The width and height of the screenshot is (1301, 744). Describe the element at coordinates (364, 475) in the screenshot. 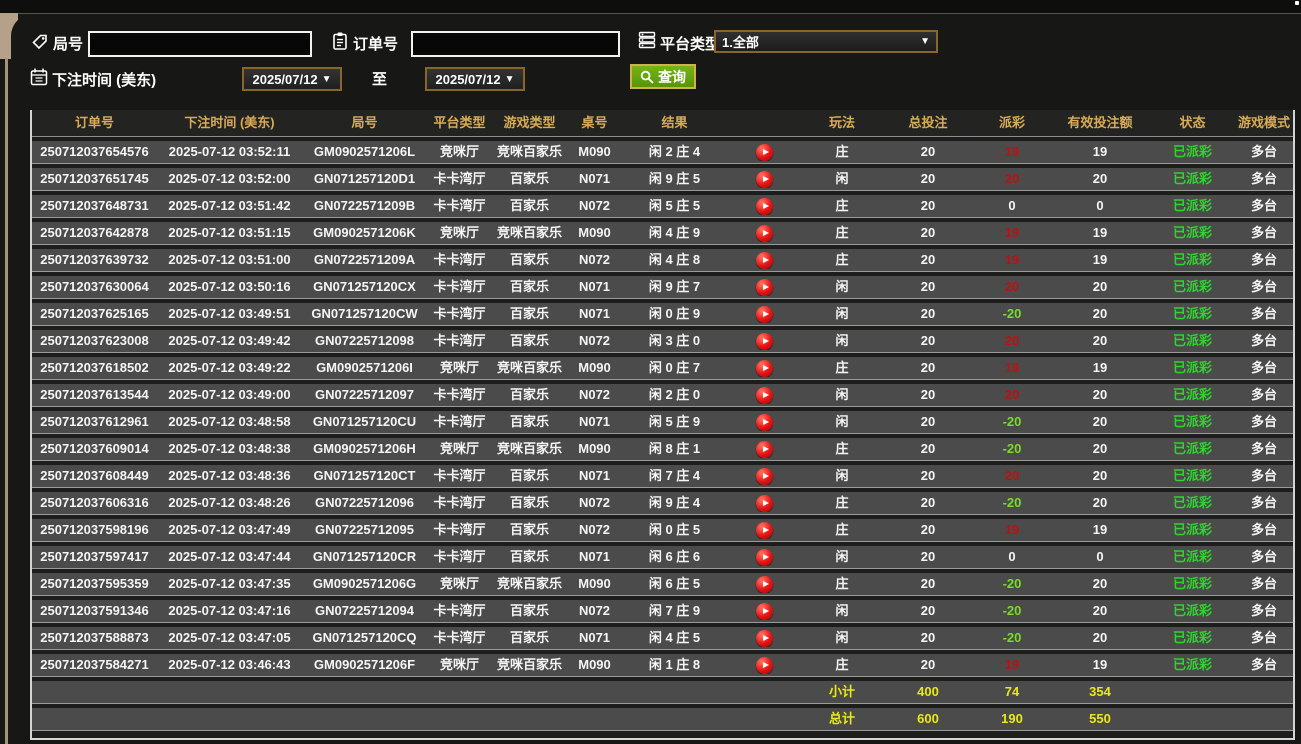

I see `round-id-cell: GN071257120CT` at that location.